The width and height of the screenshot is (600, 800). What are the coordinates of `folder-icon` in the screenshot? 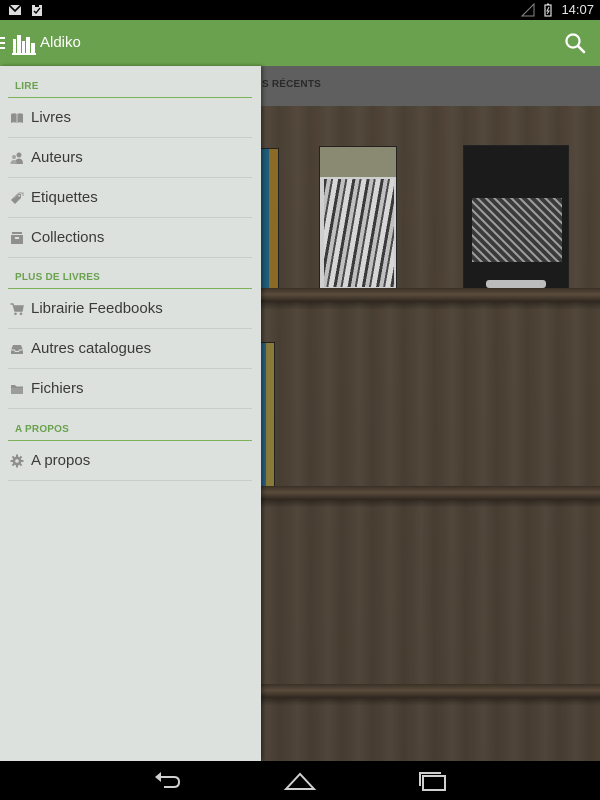 It's located at (17, 389).